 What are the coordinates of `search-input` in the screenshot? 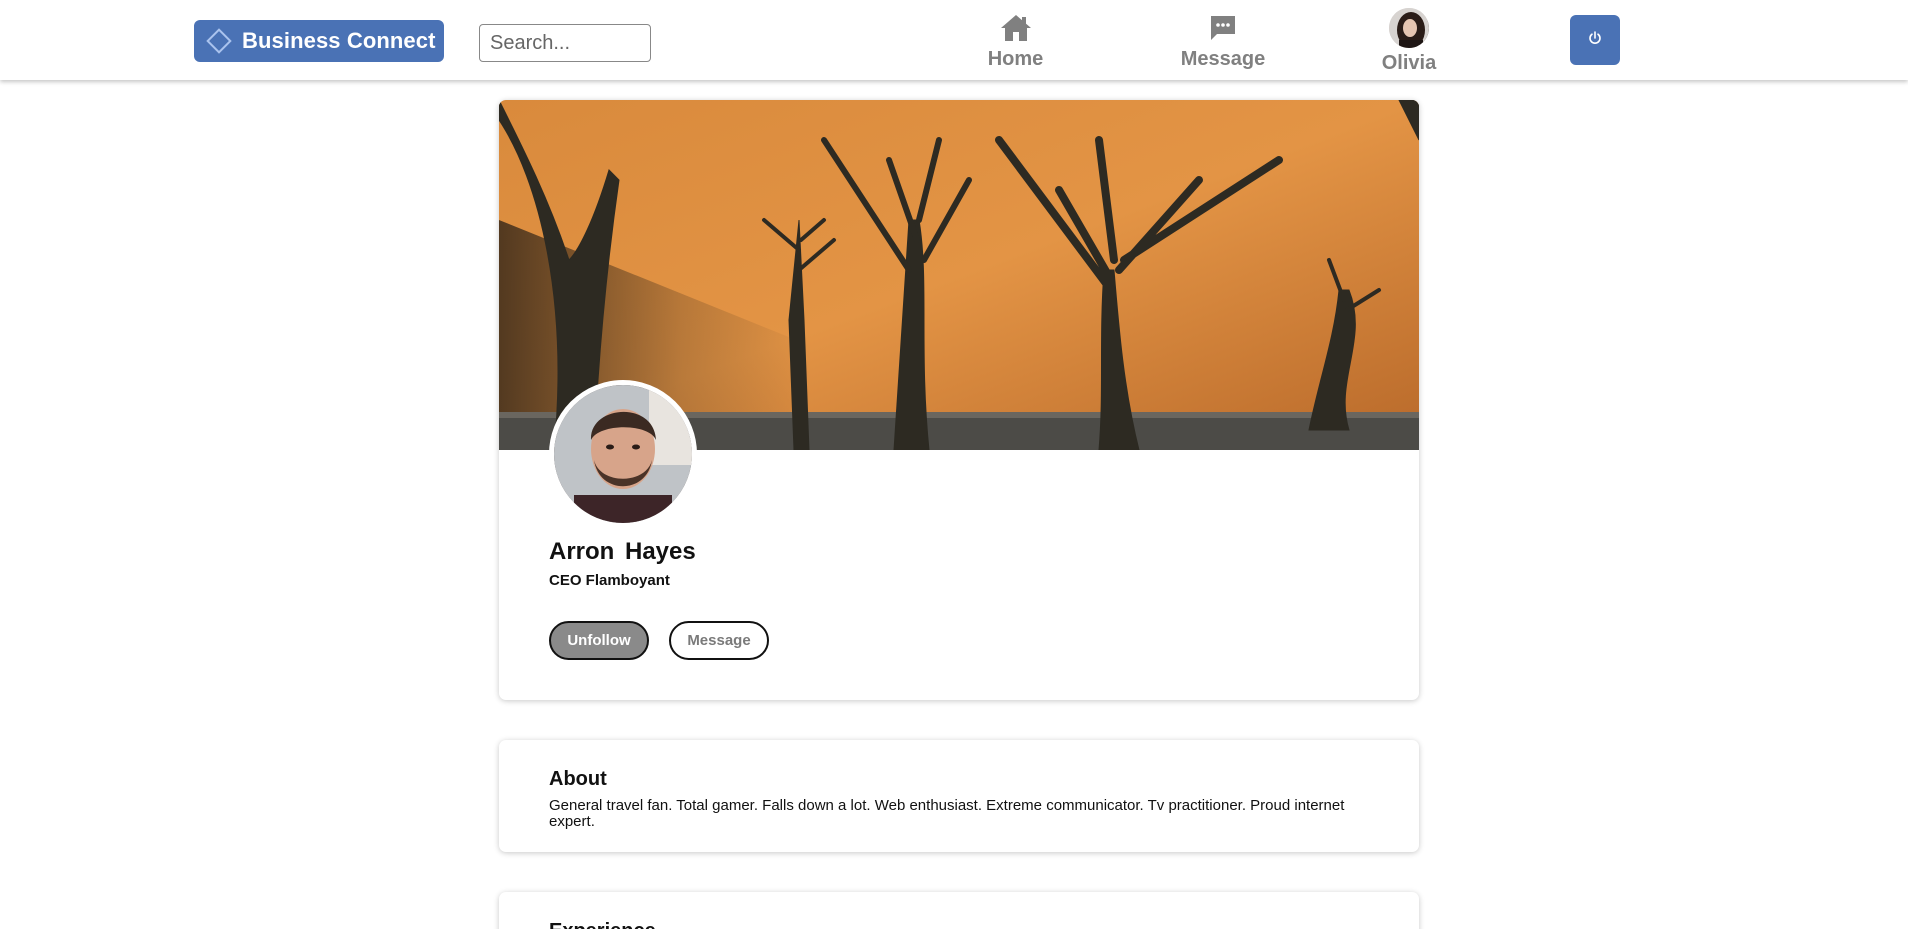 It's located at (565, 43).